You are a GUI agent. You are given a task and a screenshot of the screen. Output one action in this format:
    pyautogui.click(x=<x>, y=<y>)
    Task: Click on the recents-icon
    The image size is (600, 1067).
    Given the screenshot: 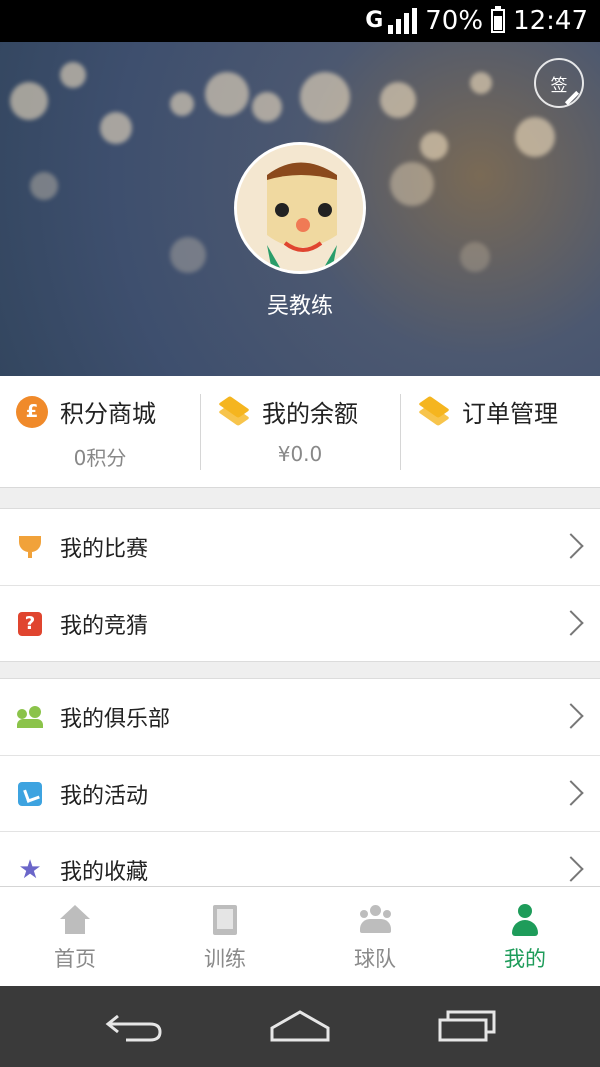 What is the action you would take?
    pyautogui.click(x=468, y=1026)
    